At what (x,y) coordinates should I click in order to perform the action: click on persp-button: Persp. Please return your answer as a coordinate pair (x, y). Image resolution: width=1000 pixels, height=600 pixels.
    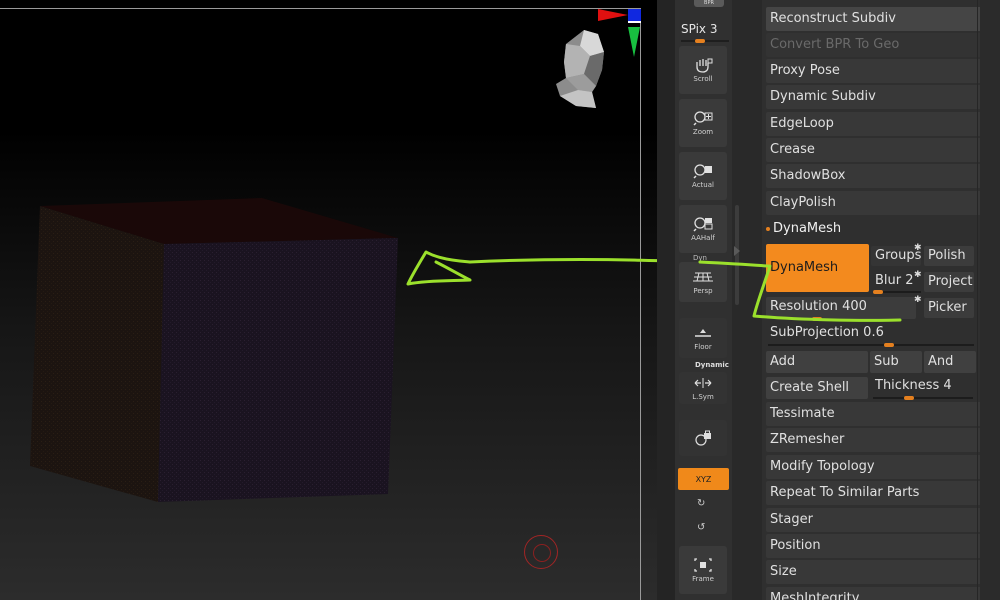
    Looking at the image, I should click on (703, 282).